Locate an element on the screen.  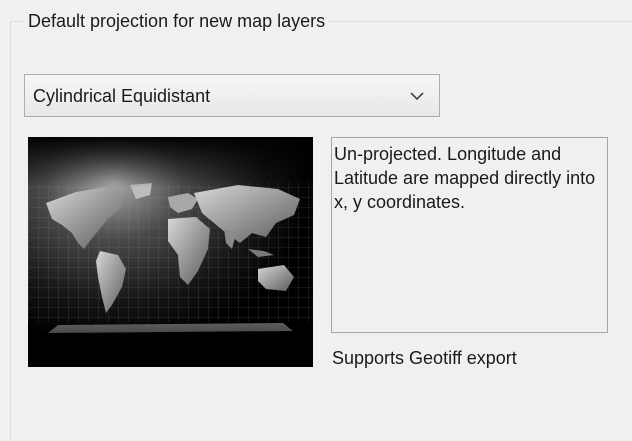
projection-dropdown: Cylindrical Equidistant is located at coordinates (232, 95).